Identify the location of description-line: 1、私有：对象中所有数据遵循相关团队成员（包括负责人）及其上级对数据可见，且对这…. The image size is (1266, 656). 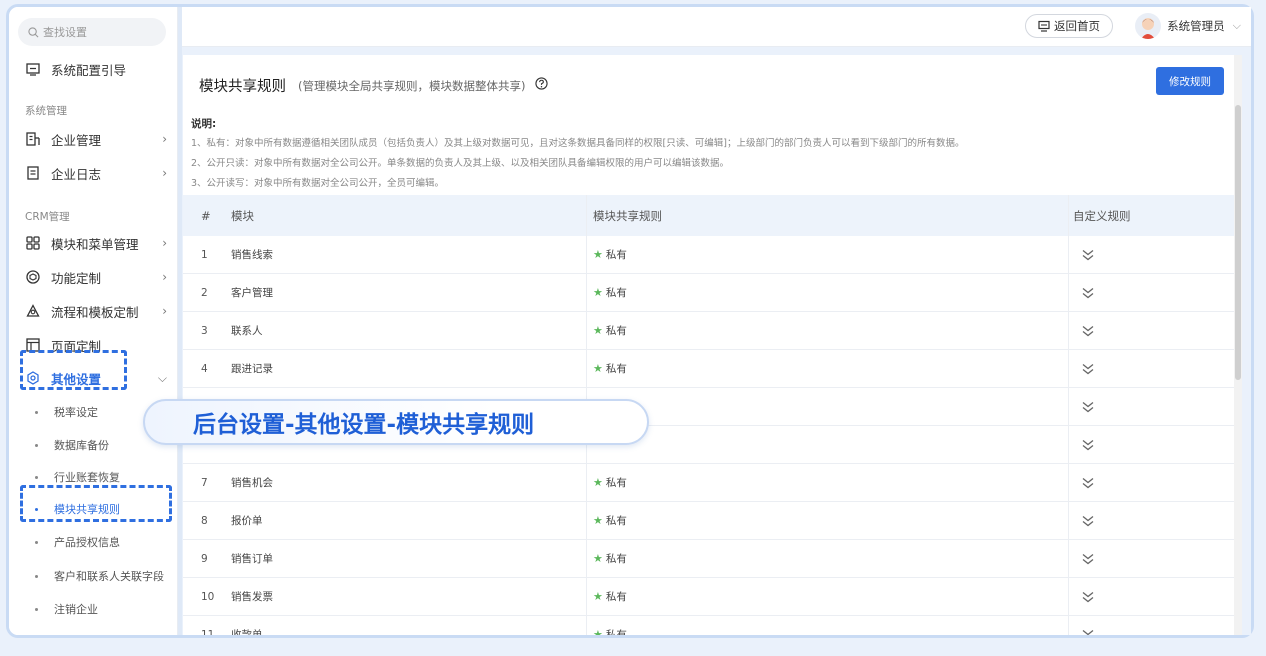
(578, 143).